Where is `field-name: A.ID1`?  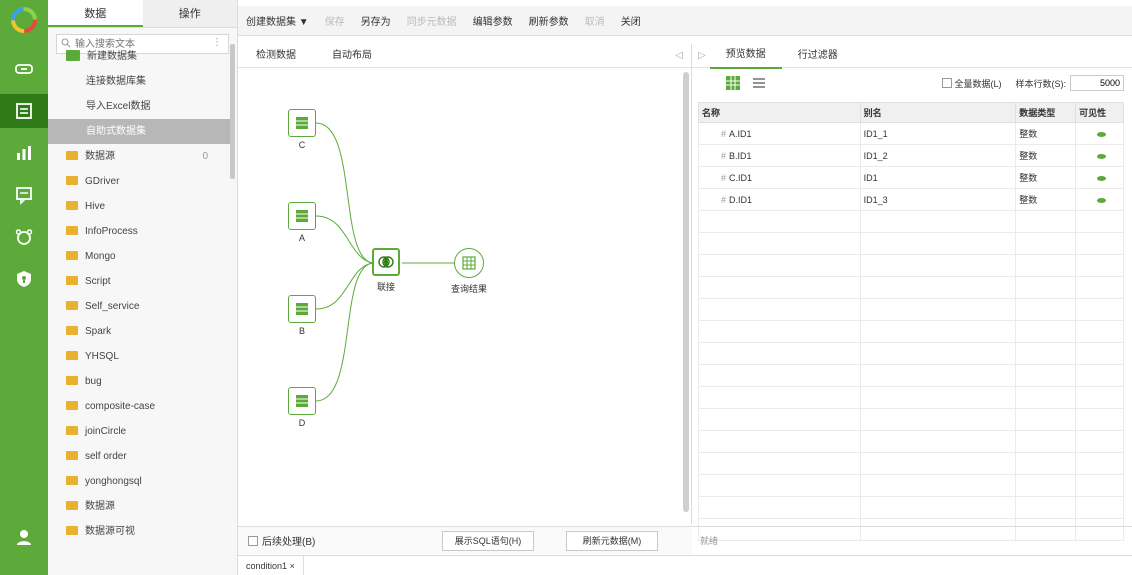 field-name: A.ID1 is located at coordinates (740, 133).